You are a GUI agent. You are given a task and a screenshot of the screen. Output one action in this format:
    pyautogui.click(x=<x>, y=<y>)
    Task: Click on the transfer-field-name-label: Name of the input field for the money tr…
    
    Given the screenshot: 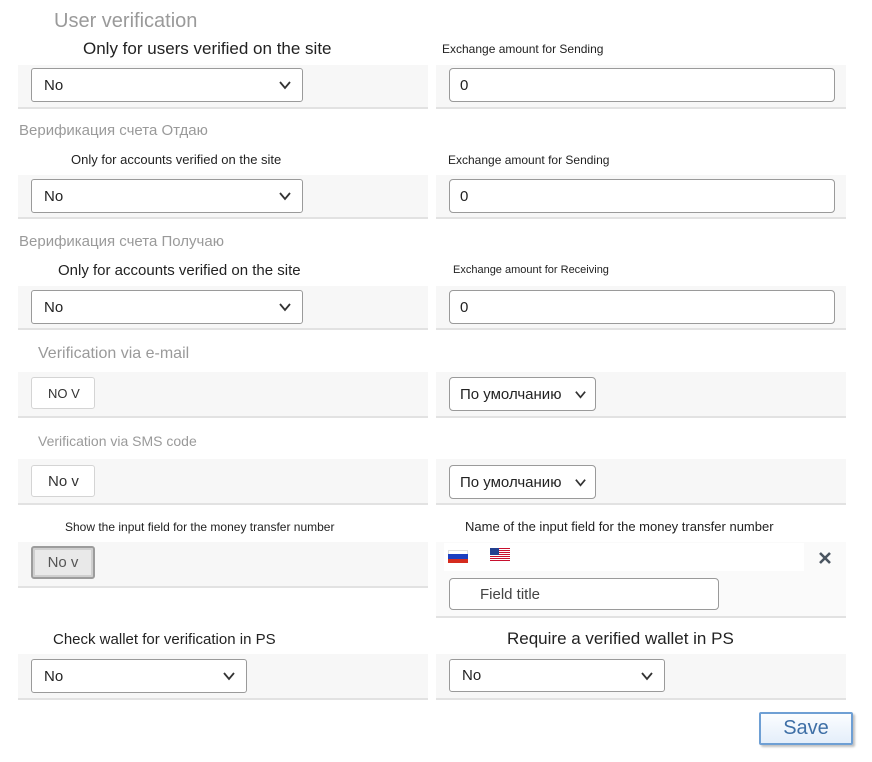 What is the action you would take?
    pyautogui.click(x=619, y=526)
    